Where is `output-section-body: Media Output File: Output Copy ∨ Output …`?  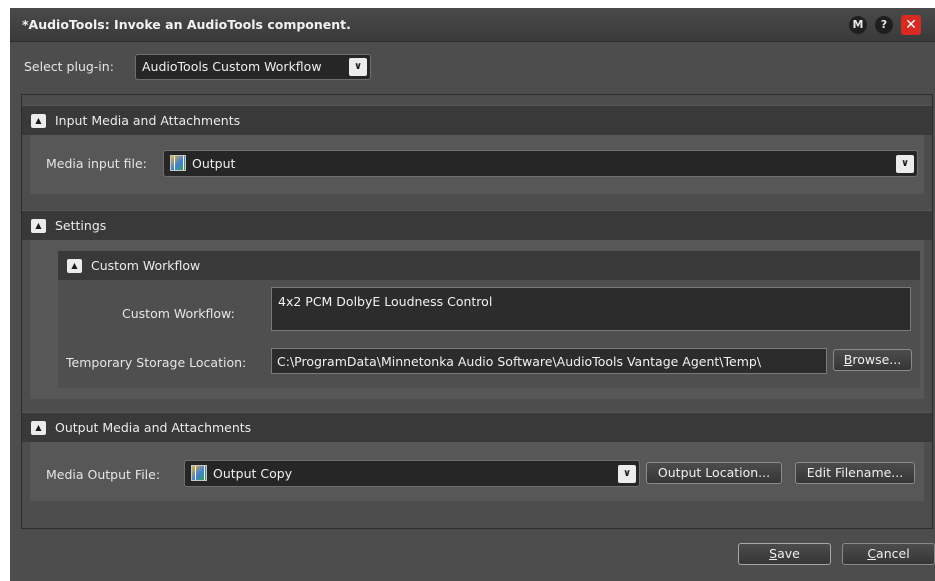
output-section-body: Media Output File: Output Copy ∨ Output … is located at coordinates (477, 471).